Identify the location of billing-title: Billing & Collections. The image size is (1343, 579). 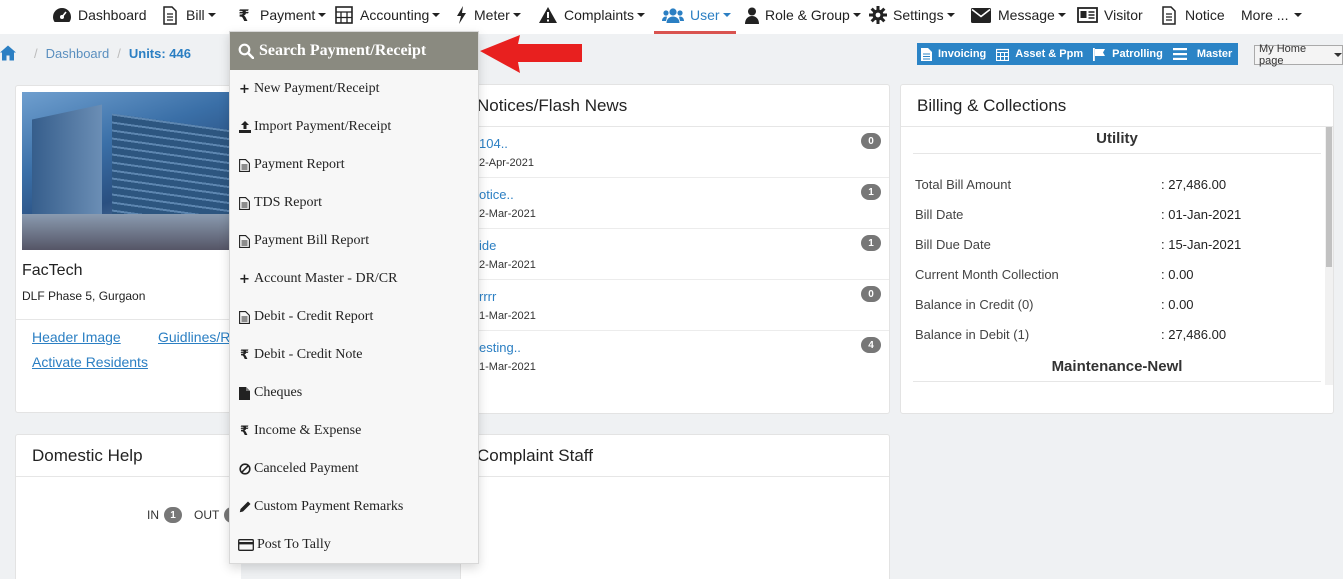
(1117, 106).